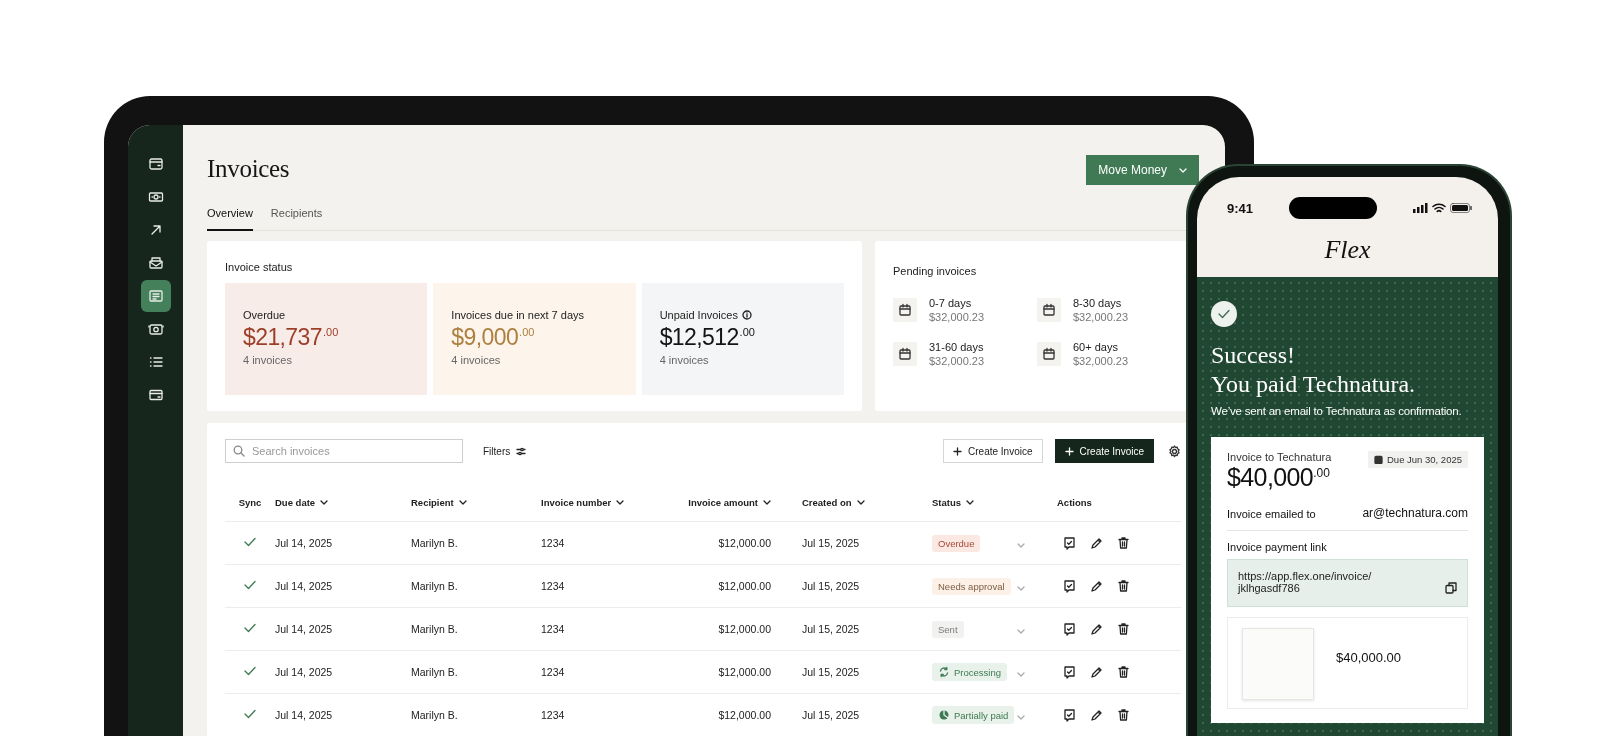  Describe the element at coordinates (944, 715) in the screenshot. I see `pie-chart-icon` at that location.